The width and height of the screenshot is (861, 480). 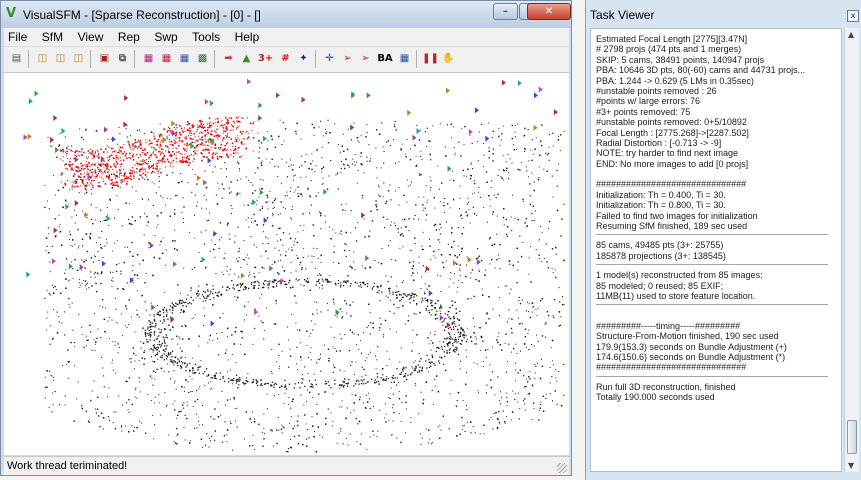 I want to click on visualsfm-app-icon: V, so click(x=11, y=13).